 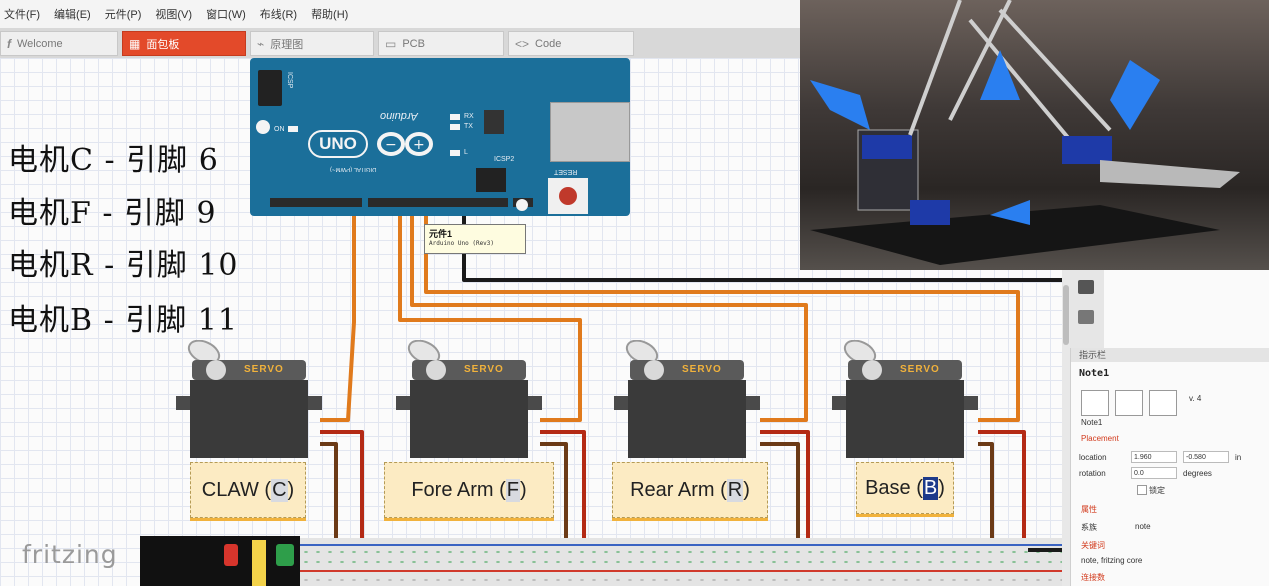 What do you see at coordinates (1170, 355) in the screenshot?
I see `inspector-header: 指示栏` at bounding box center [1170, 355].